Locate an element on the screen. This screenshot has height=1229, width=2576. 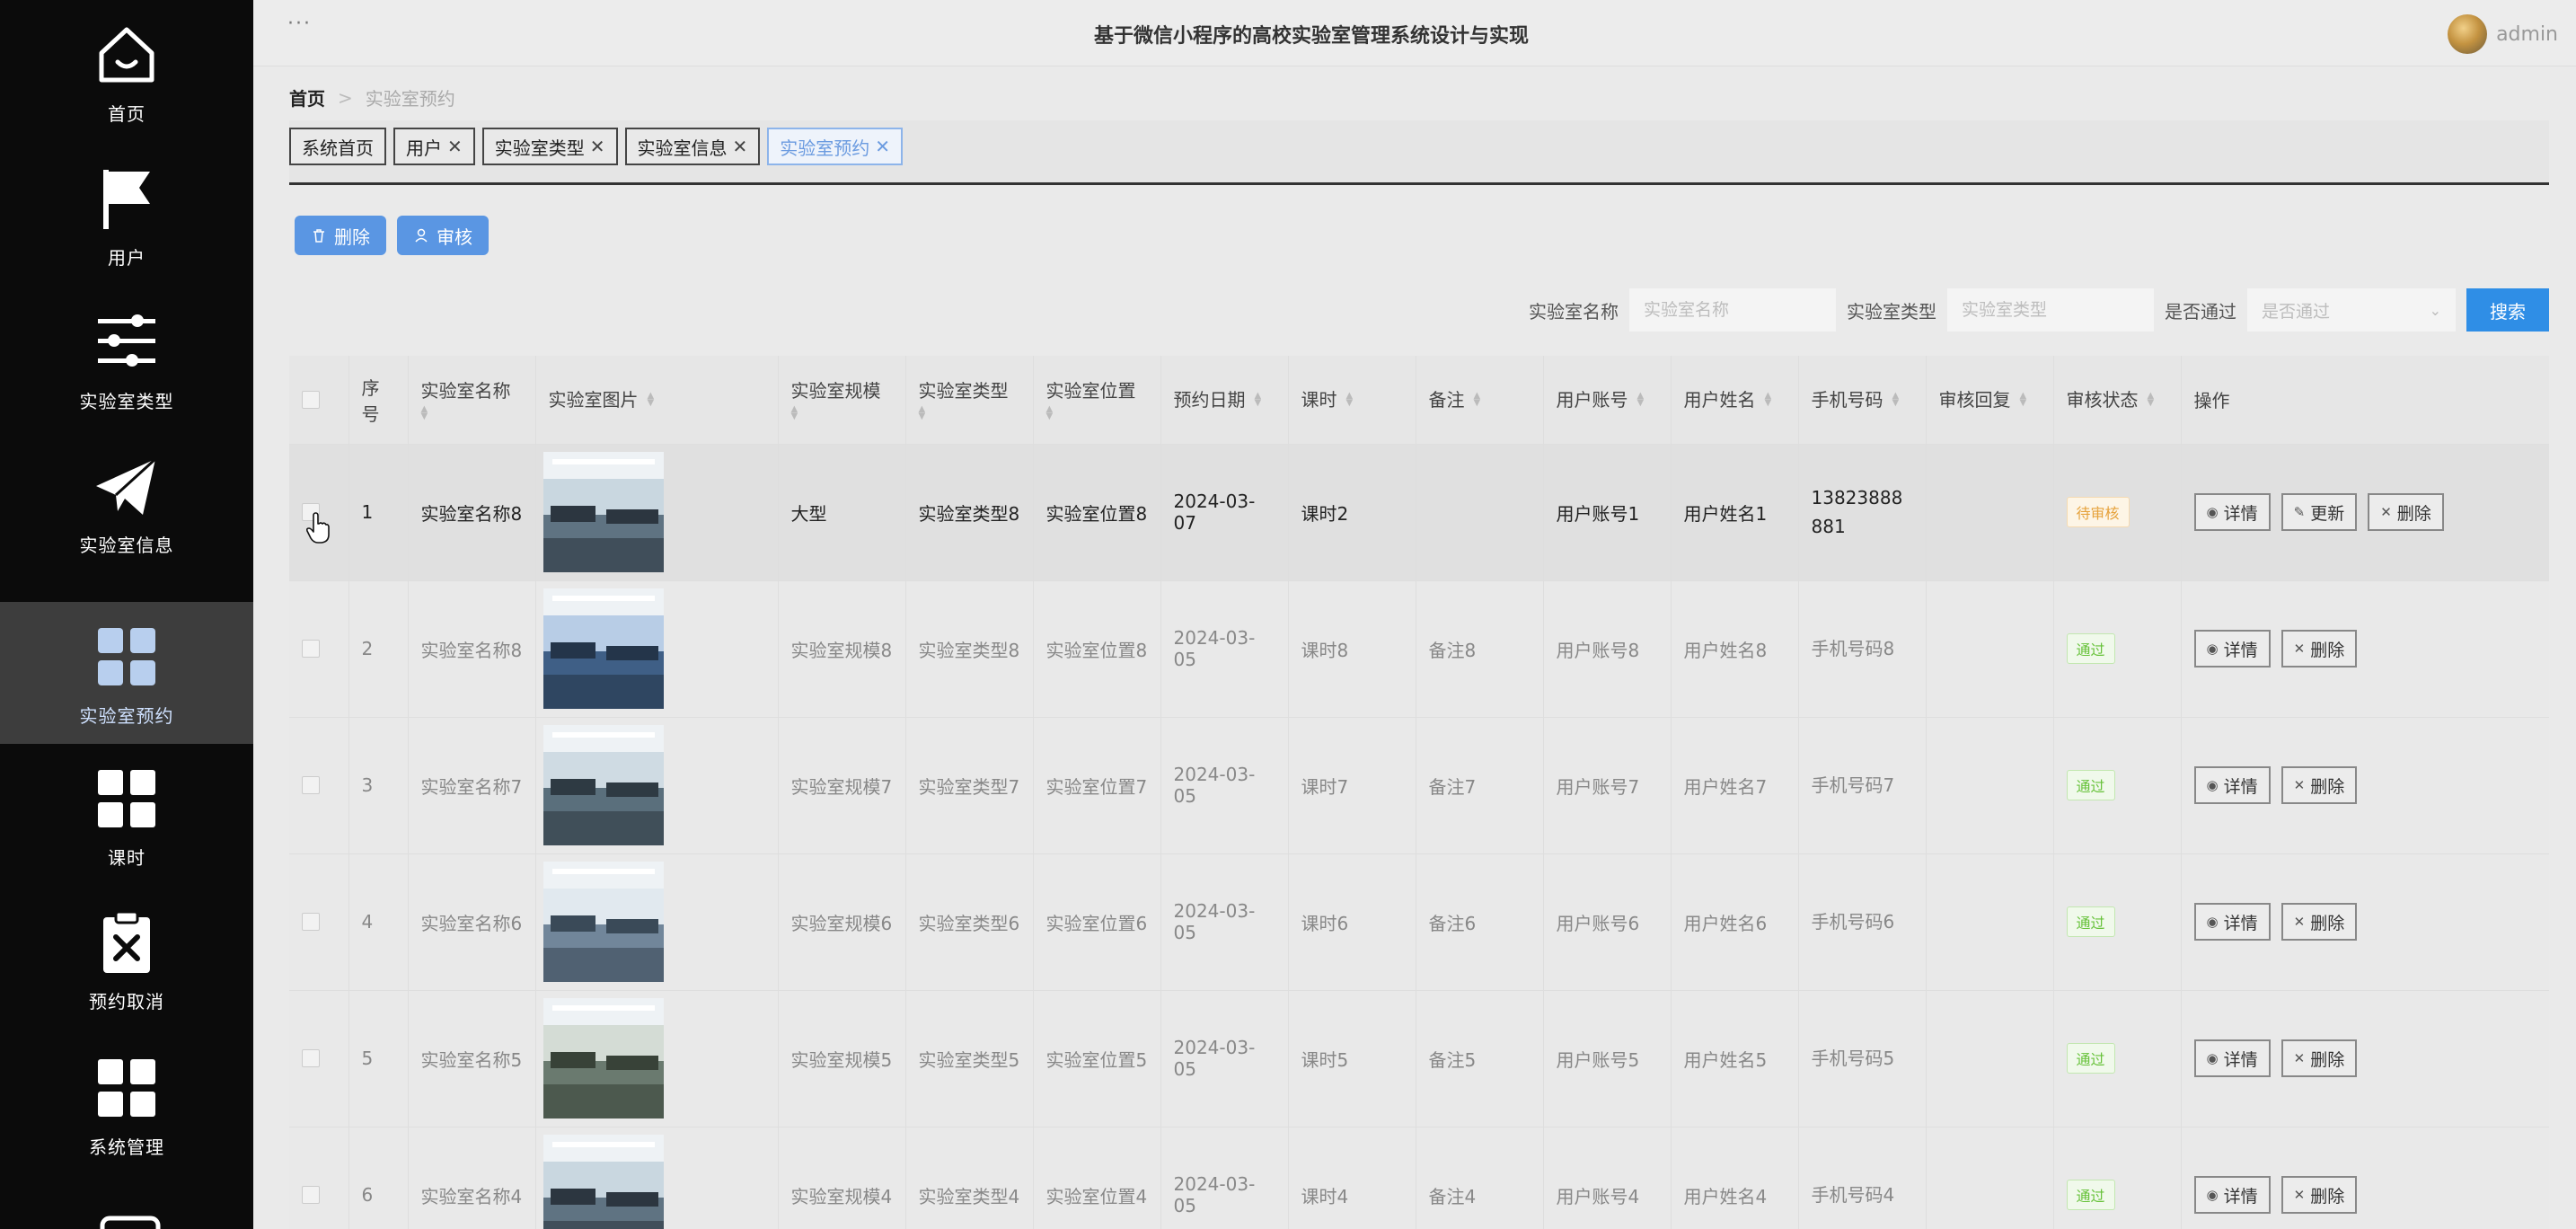
column-header-label: 预约日期 is located at coordinates (1209, 399).